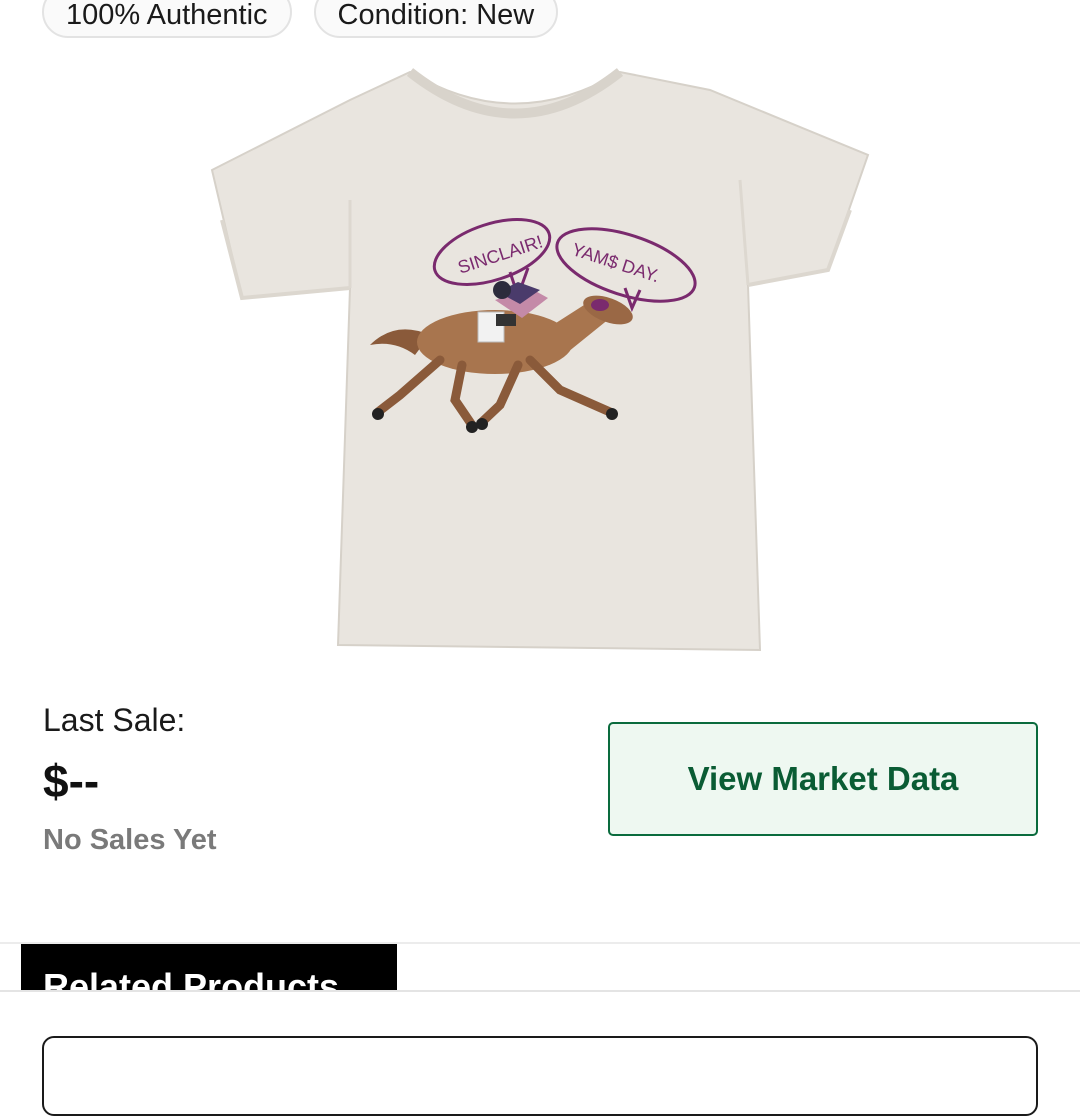 This screenshot has width=1080, height=1116. What do you see at coordinates (114, 720) in the screenshot?
I see `last-sale-label: Last Sale:` at bounding box center [114, 720].